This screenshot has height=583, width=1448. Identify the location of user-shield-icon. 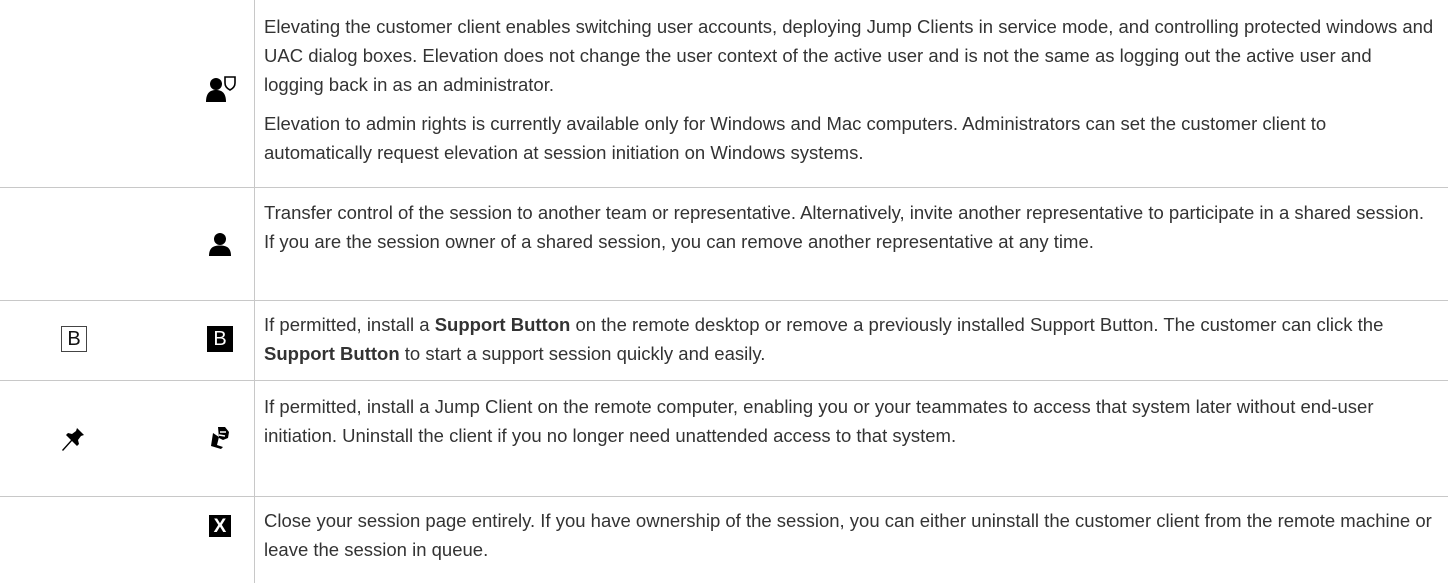
(221, 89).